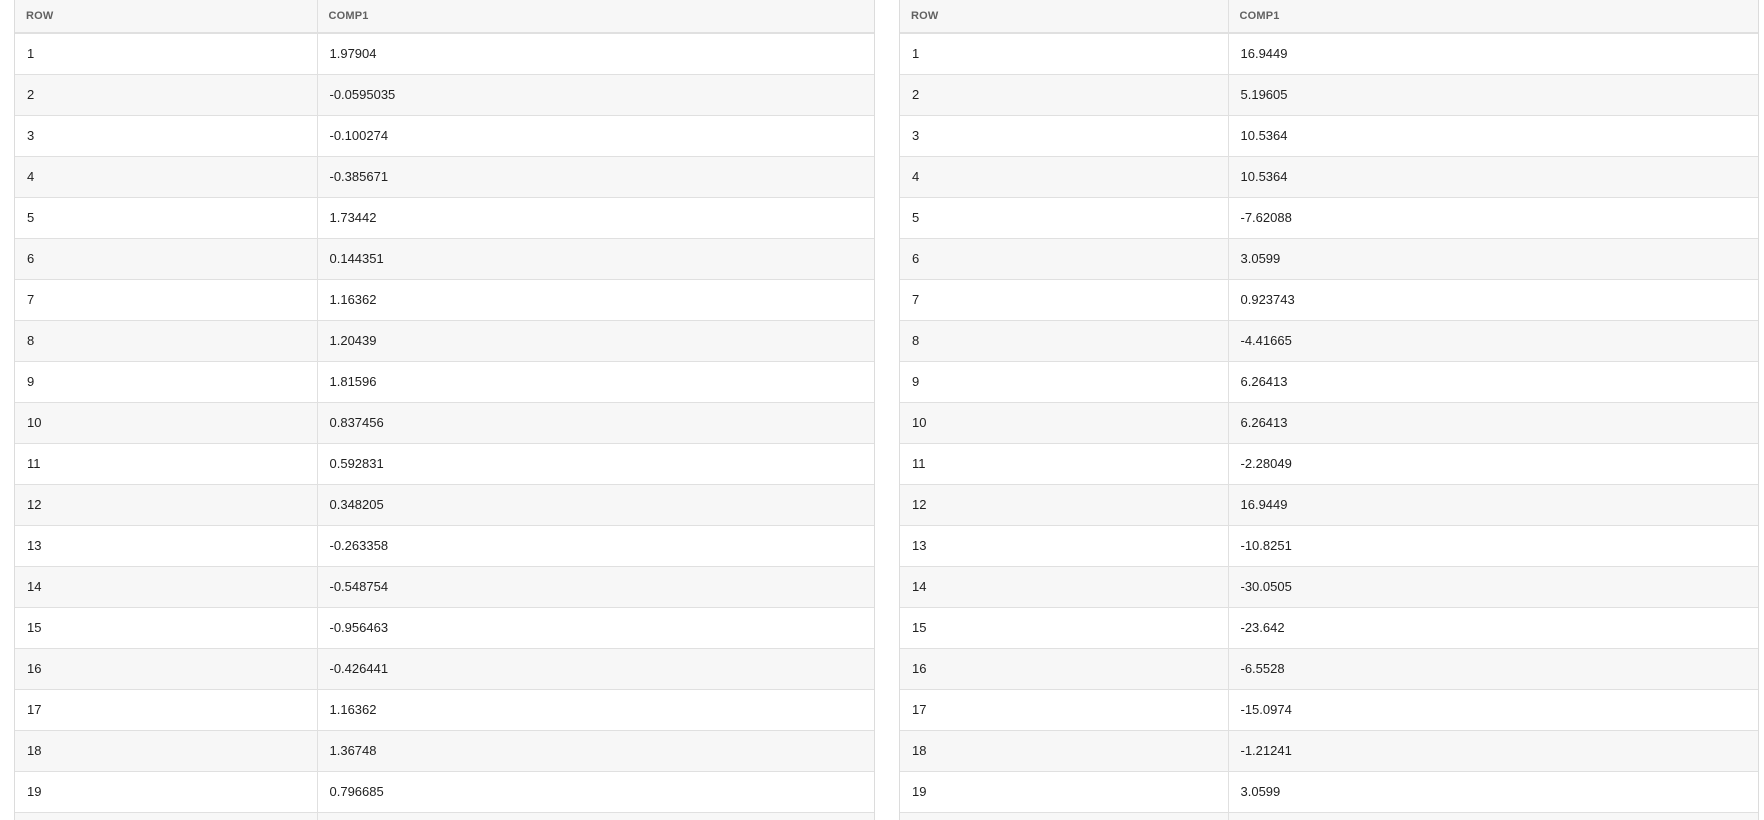 This screenshot has width=1764, height=820. Describe the element at coordinates (595, 669) in the screenshot. I see `cell-comp1-value: -0.426441` at that location.